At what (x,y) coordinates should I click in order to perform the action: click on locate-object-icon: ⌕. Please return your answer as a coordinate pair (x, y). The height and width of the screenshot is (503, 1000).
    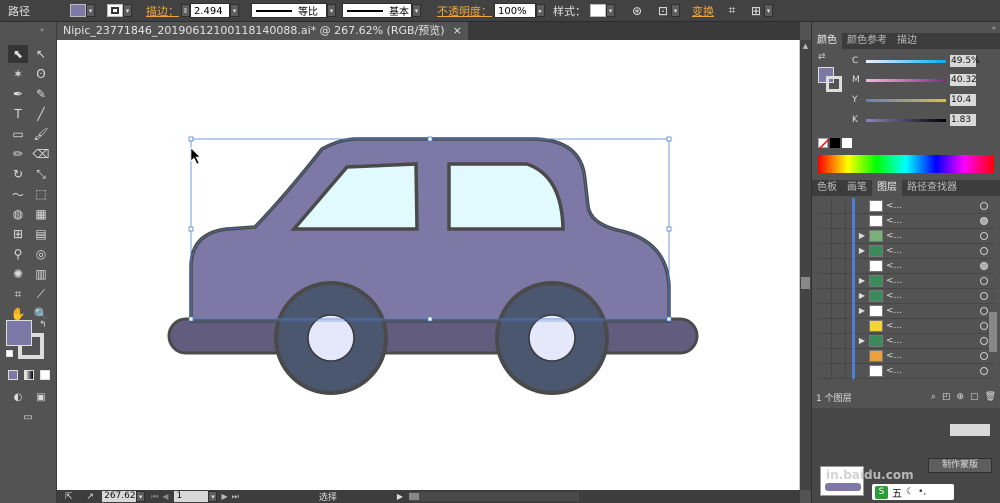
    Looking at the image, I should click on (933, 397).